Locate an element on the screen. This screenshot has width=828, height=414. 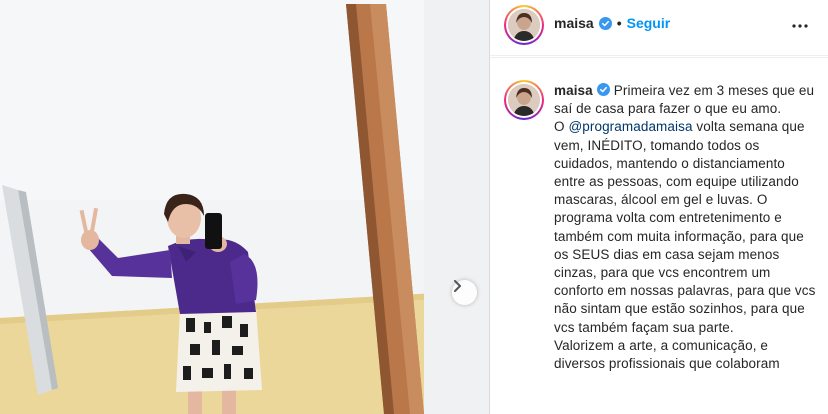
more-options-button is located at coordinates (800, 26).